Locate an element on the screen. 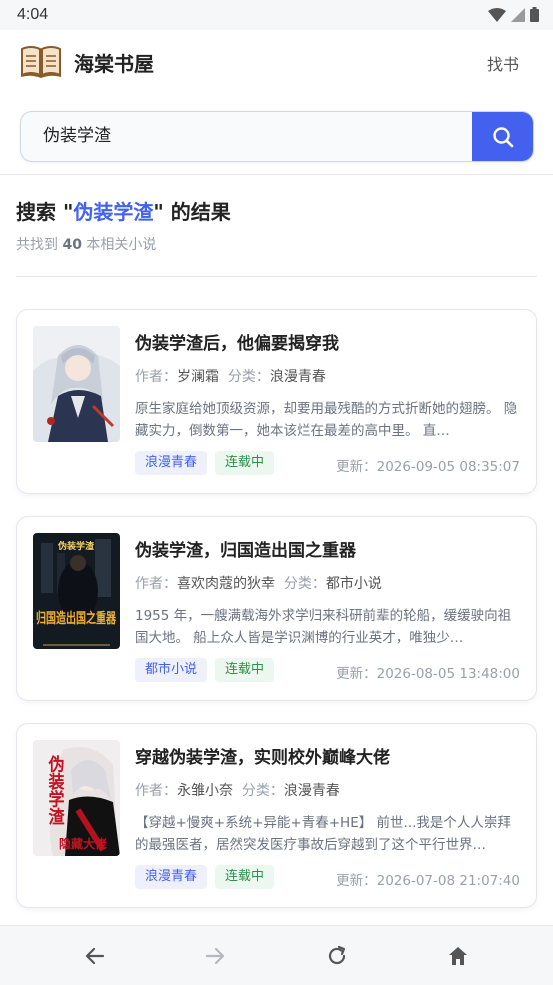 The height and width of the screenshot is (985, 553). book-title: 伪装学渣后，他偏要揭穿我 is located at coordinates (237, 341).